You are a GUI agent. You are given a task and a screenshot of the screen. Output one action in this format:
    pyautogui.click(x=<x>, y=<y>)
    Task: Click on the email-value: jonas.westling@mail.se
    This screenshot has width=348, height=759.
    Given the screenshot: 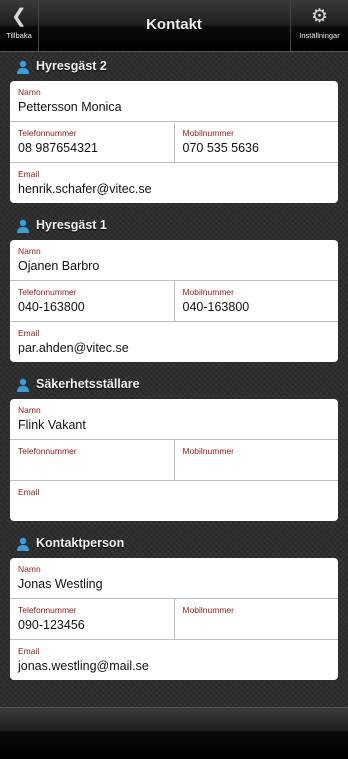 What is the action you would take?
    pyautogui.click(x=83, y=666)
    